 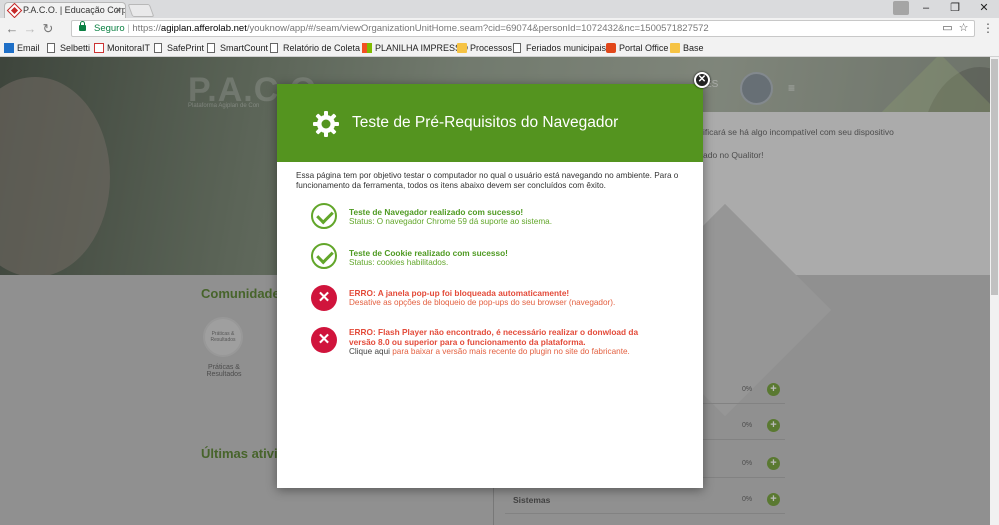 What do you see at coordinates (367, 48) in the screenshot?
I see `windows-icon` at bounding box center [367, 48].